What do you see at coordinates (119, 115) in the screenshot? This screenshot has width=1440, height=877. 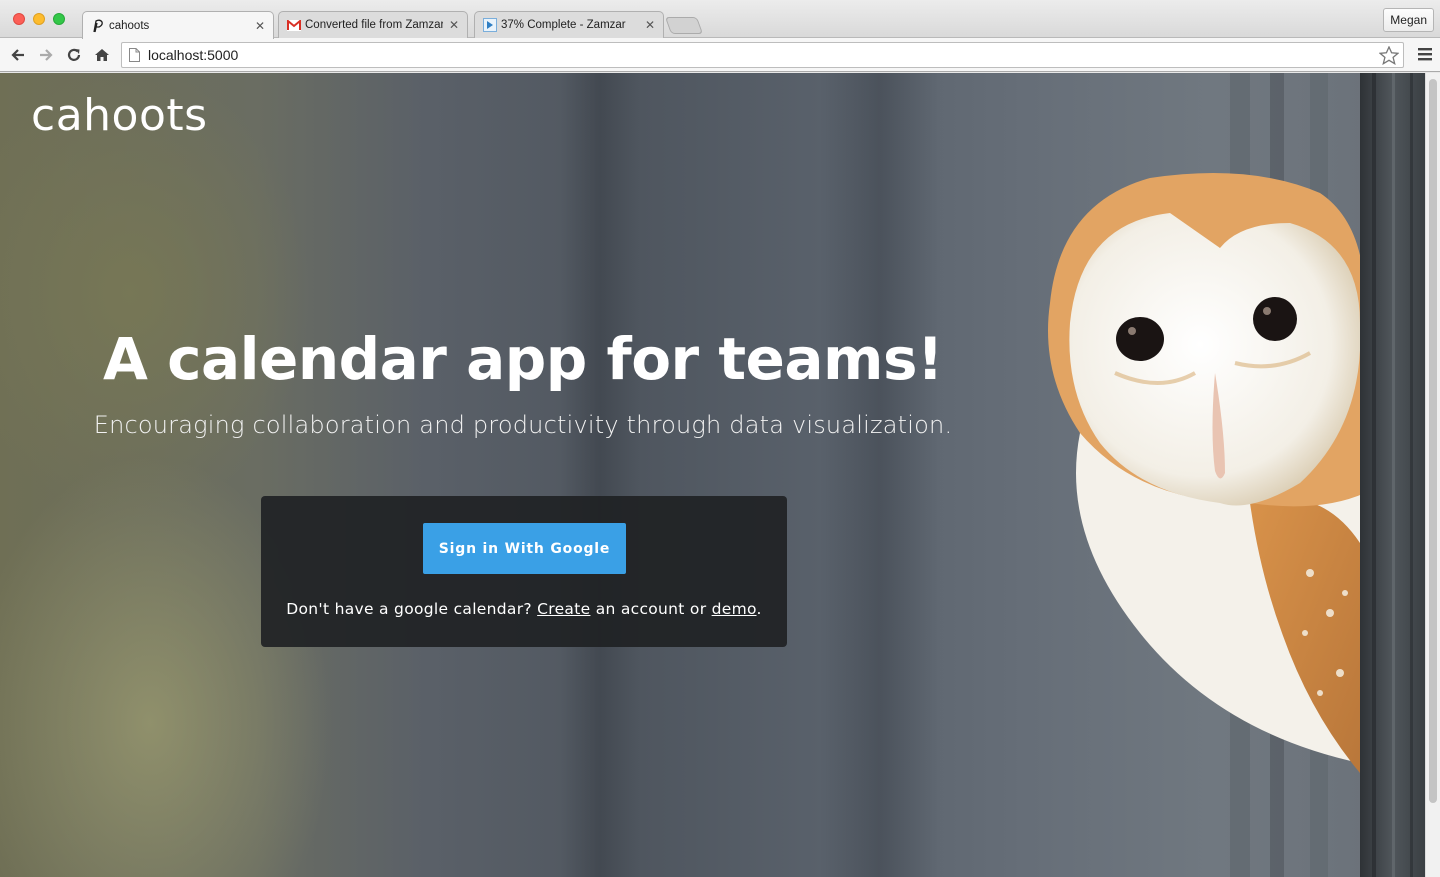 I see `site-logo: cahoots` at bounding box center [119, 115].